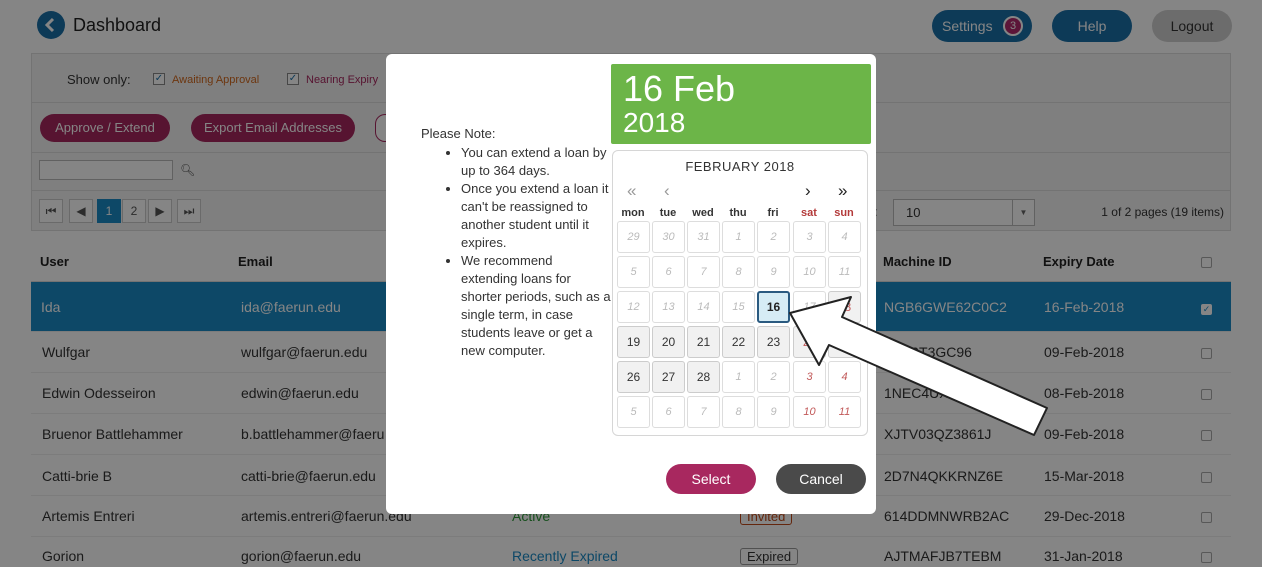  Describe the element at coordinates (844, 213) in the screenshot. I see `weekday-sun: sun` at that location.